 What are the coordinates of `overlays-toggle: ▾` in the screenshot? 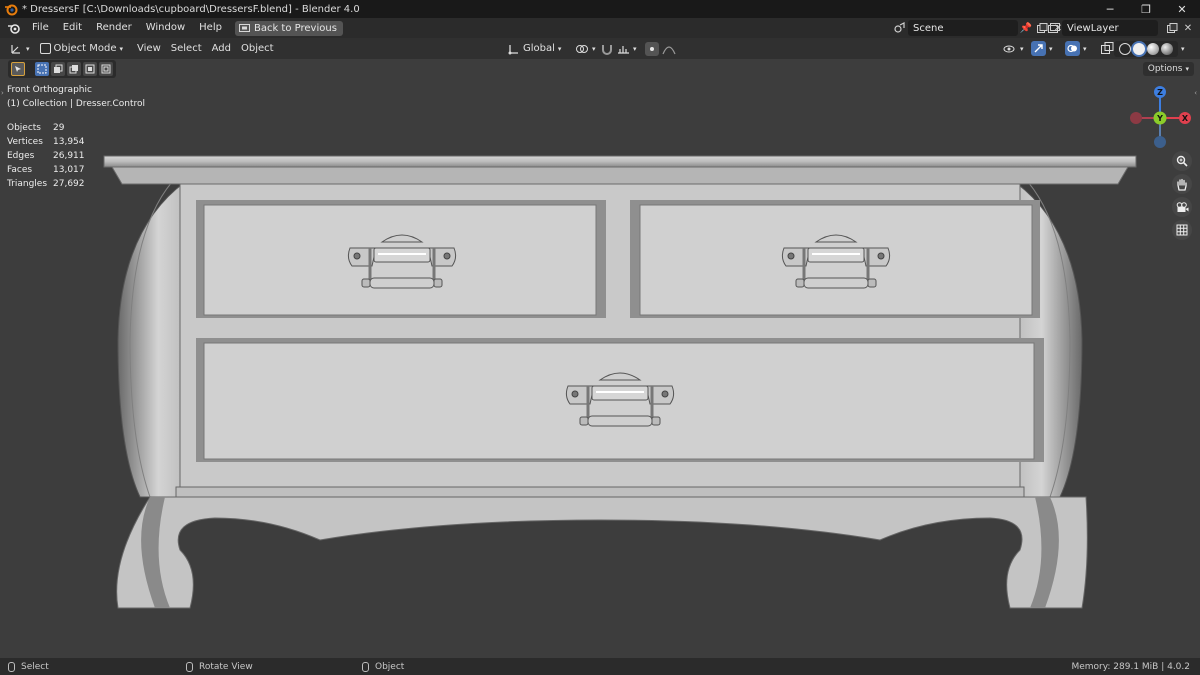 It's located at (1076, 48).